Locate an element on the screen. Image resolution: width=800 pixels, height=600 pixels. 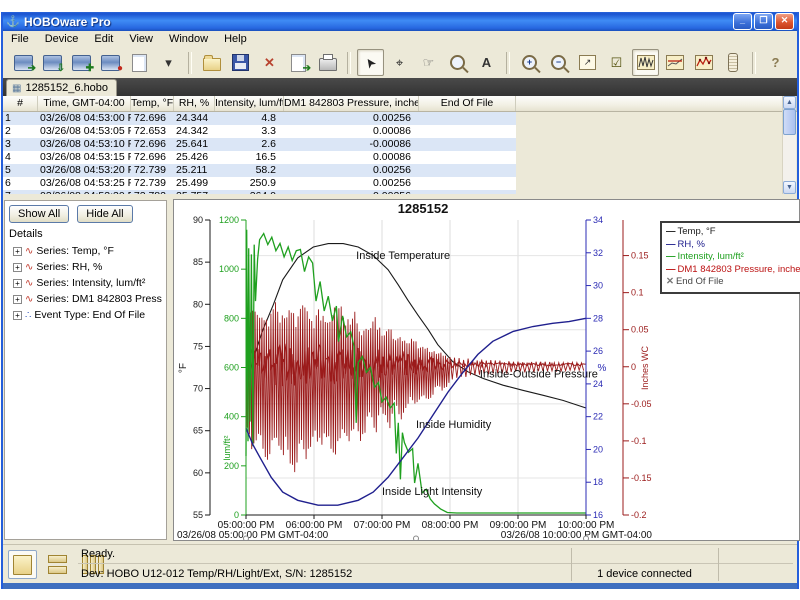
scroll-up-icon: ▲ is located at coordinates (789, 102).